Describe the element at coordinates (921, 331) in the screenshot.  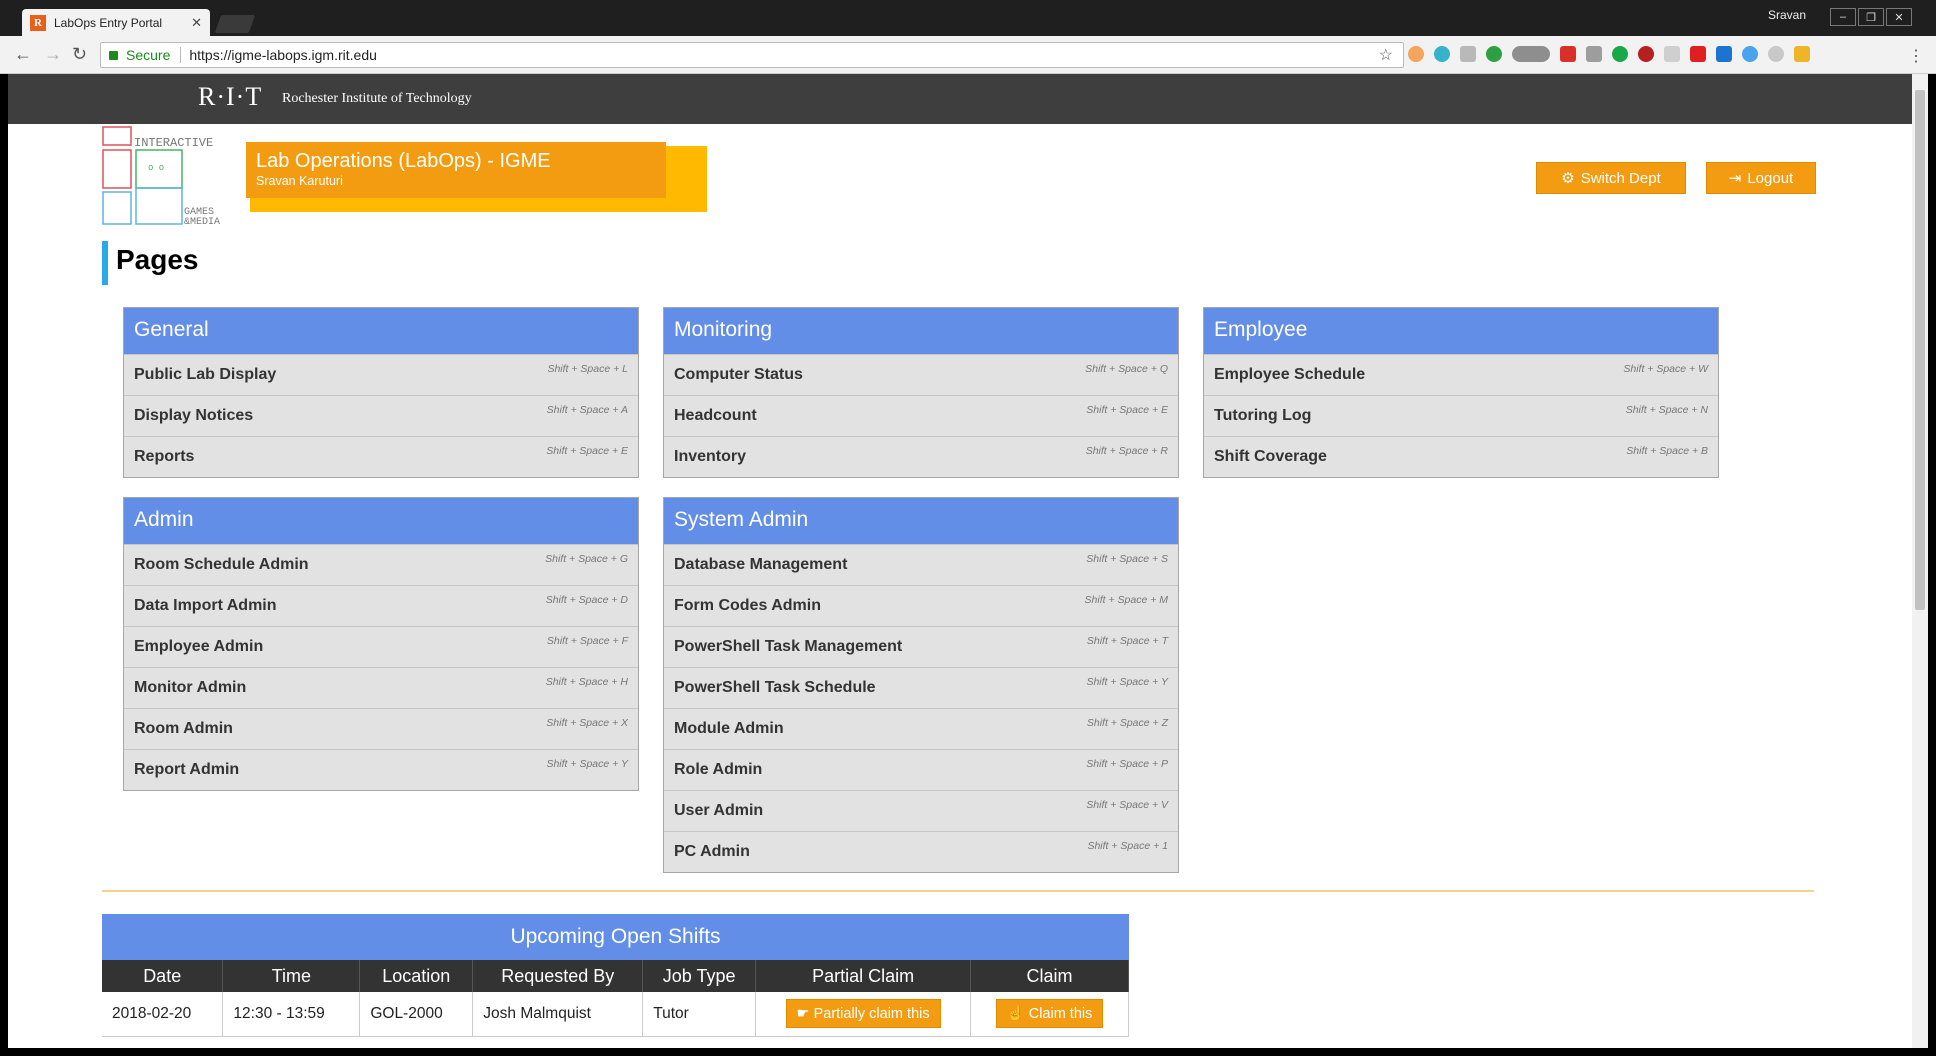
I see `panel-title: Monitoring` at that location.